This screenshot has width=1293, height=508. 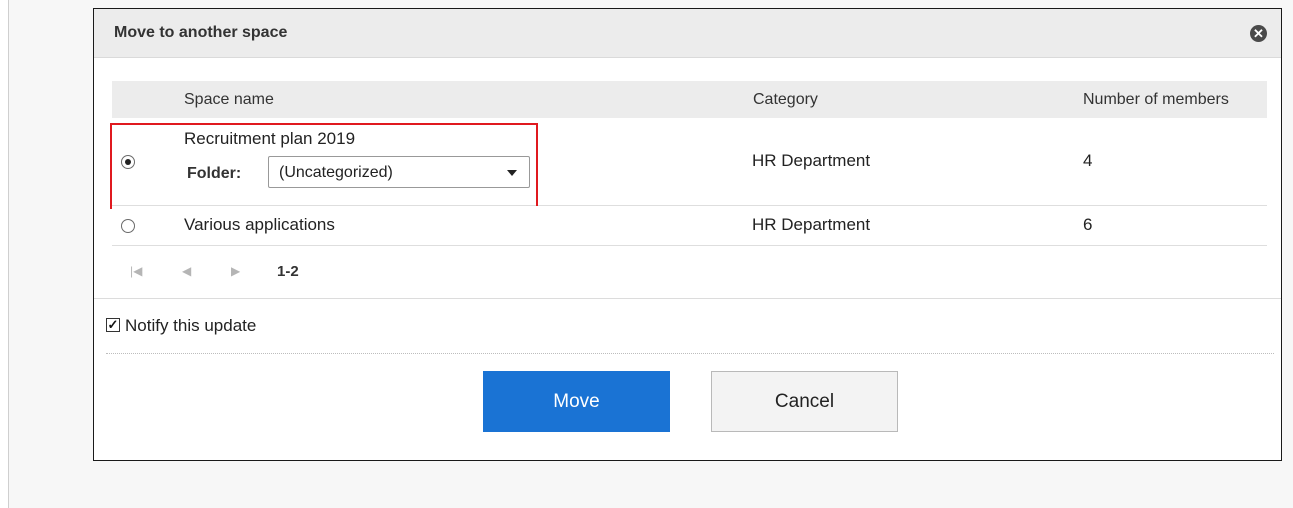 I want to click on folder-label: Folder:, so click(x=214, y=173).